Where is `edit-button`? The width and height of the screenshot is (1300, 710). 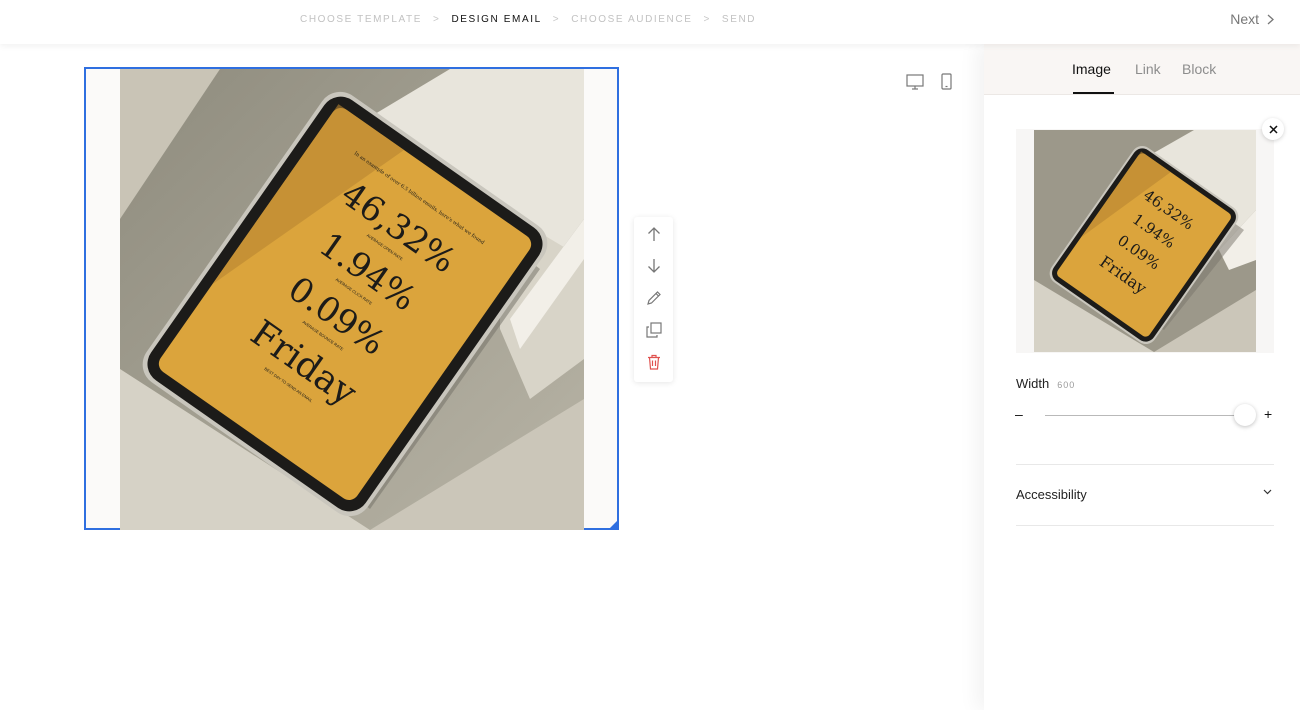
edit-button is located at coordinates (654, 298).